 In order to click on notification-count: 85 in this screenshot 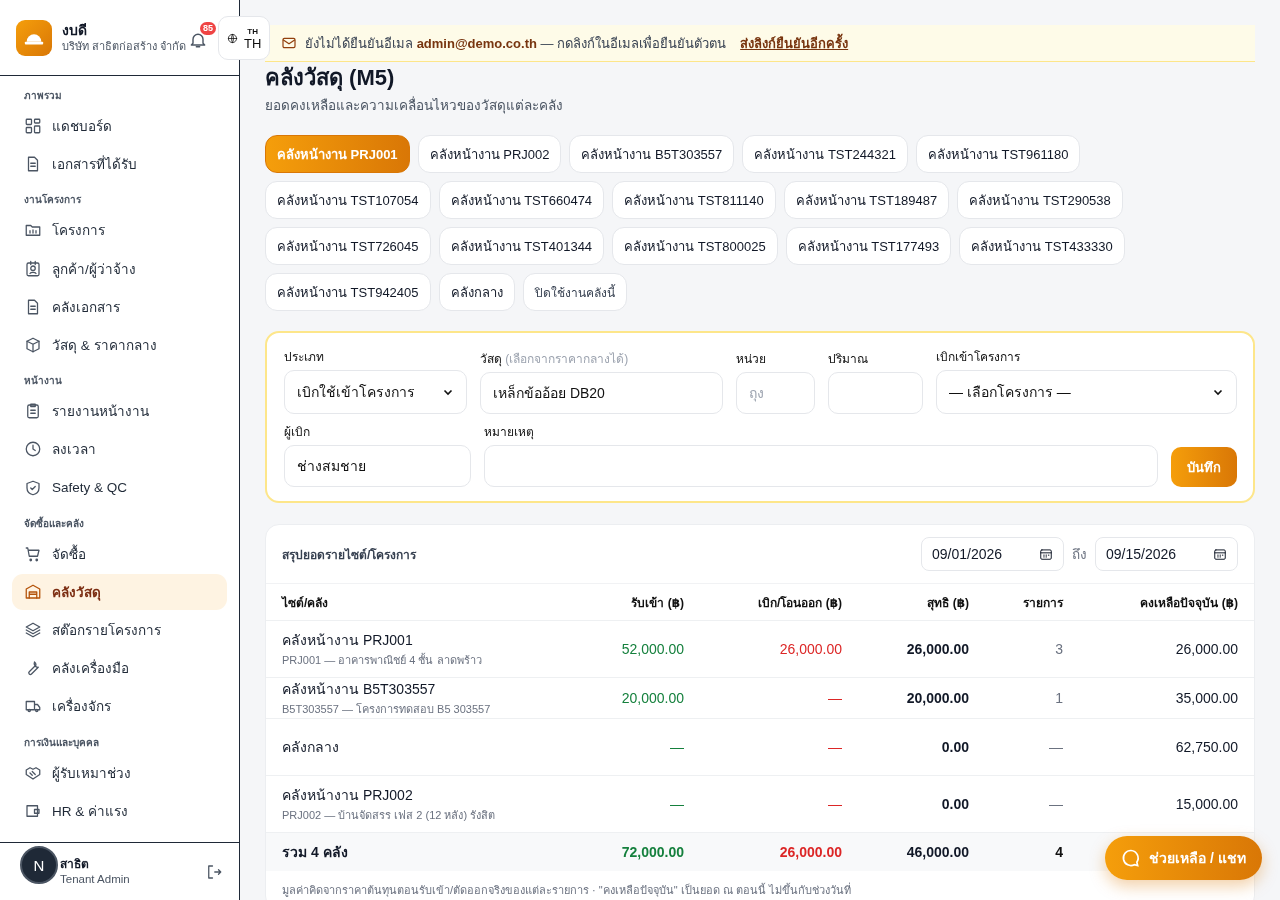, I will do `click(208, 28)`.